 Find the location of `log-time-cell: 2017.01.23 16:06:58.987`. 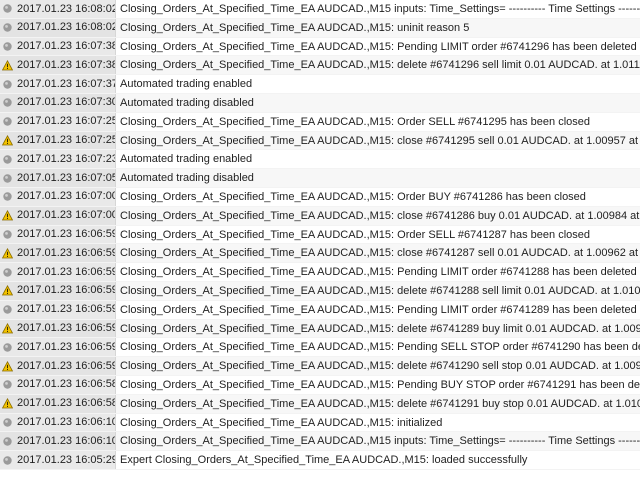

log-time-cell: 2017.01.23 16:06:58.987 is located at coordinates (58, 403).